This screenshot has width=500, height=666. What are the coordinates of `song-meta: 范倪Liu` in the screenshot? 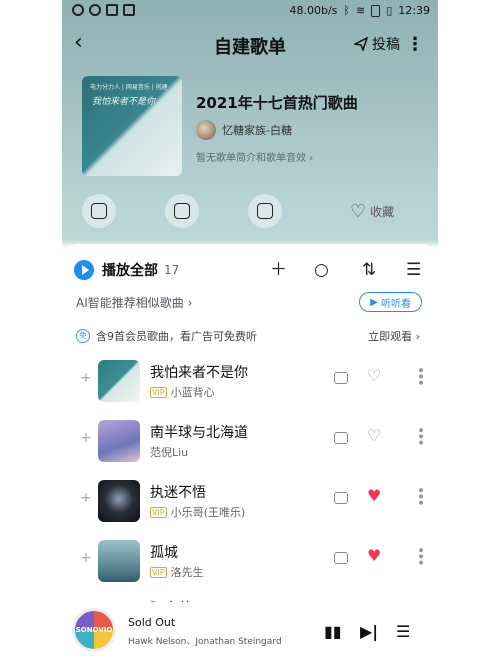 It's located at (169, 452).